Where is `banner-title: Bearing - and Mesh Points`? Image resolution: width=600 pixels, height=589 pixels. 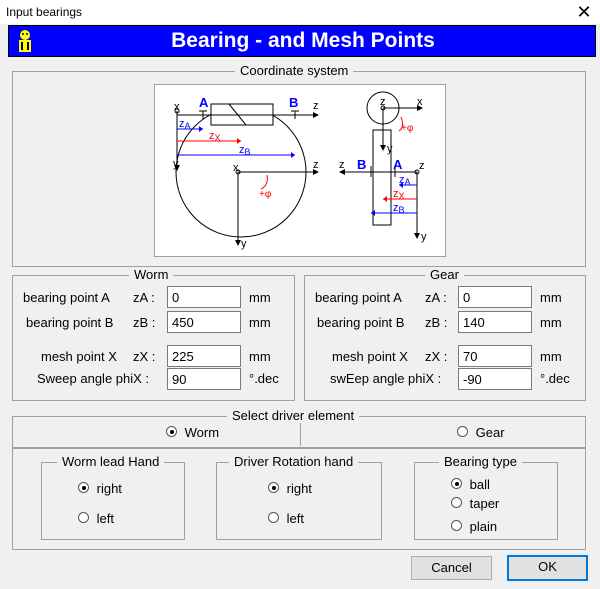 banner-title: Bearing - and Mesh Points is located at coordinates (303, 40).